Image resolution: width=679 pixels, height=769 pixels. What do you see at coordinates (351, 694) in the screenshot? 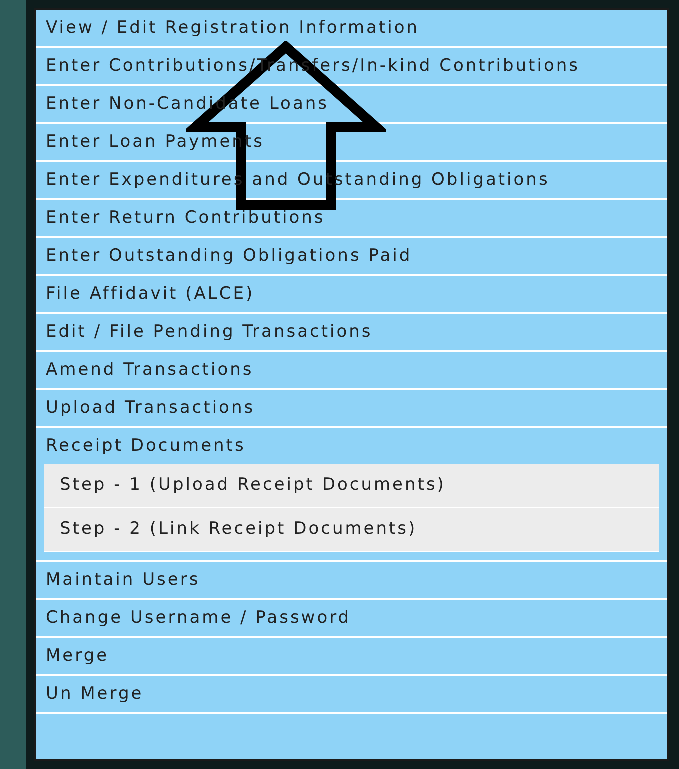
I see `menu-item: Un Merge` at bounding box center [351, 694].